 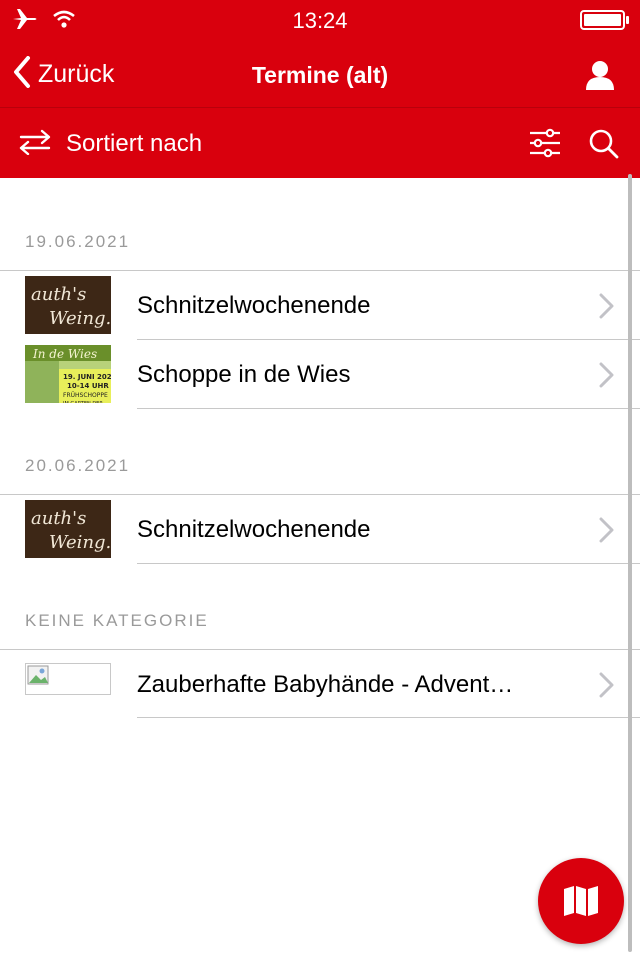 I want to click on section-header: KEINE KATEGORIE, so click(x=117, y=620).